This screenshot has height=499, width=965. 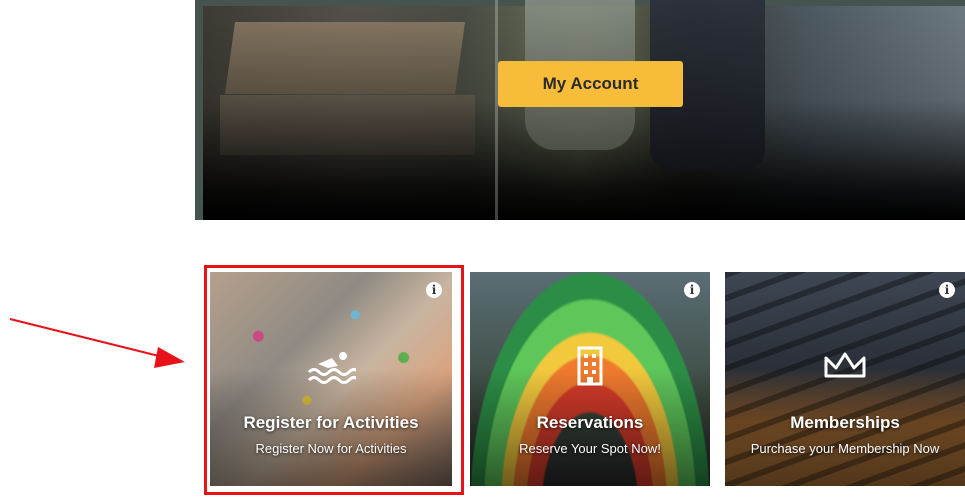 I want to click on tile-title: Reservations, so click(x=590, y=422).